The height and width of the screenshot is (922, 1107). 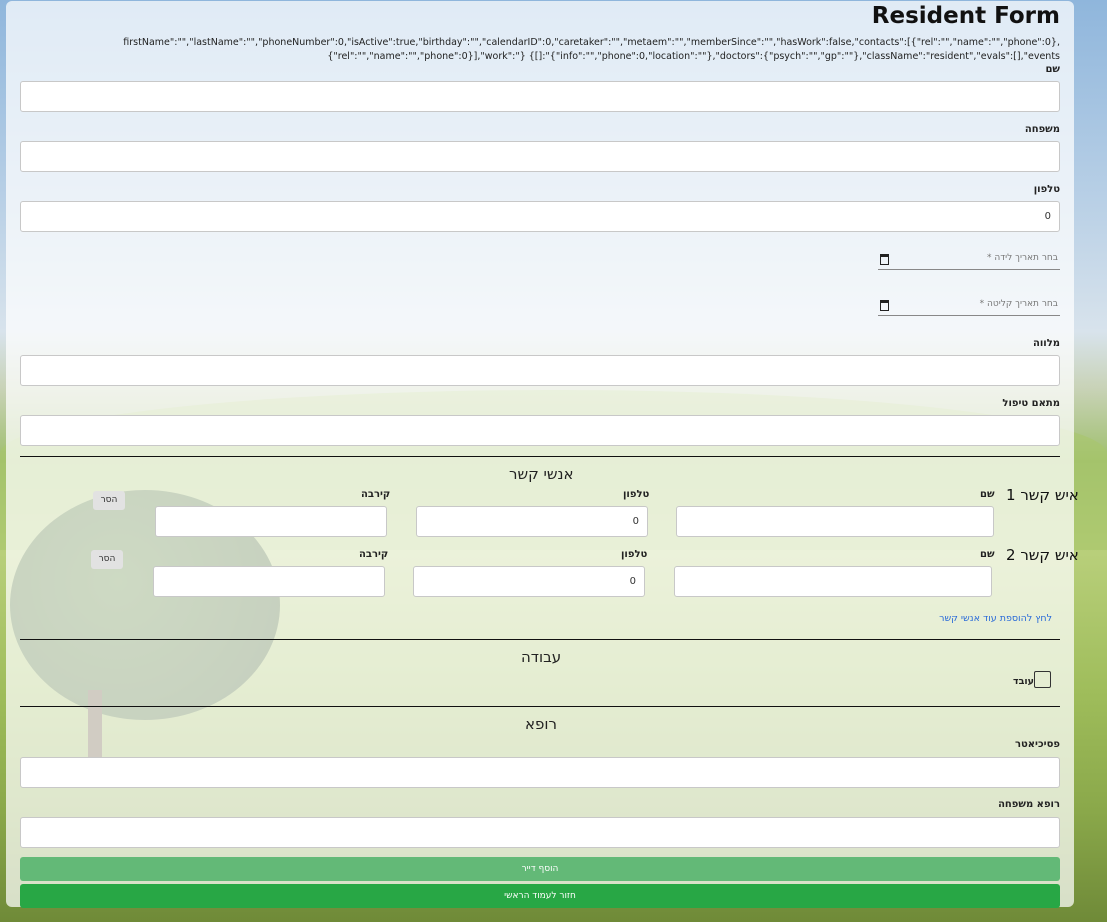 I want to click on family-doctor-input, so click(x=540, y=832).